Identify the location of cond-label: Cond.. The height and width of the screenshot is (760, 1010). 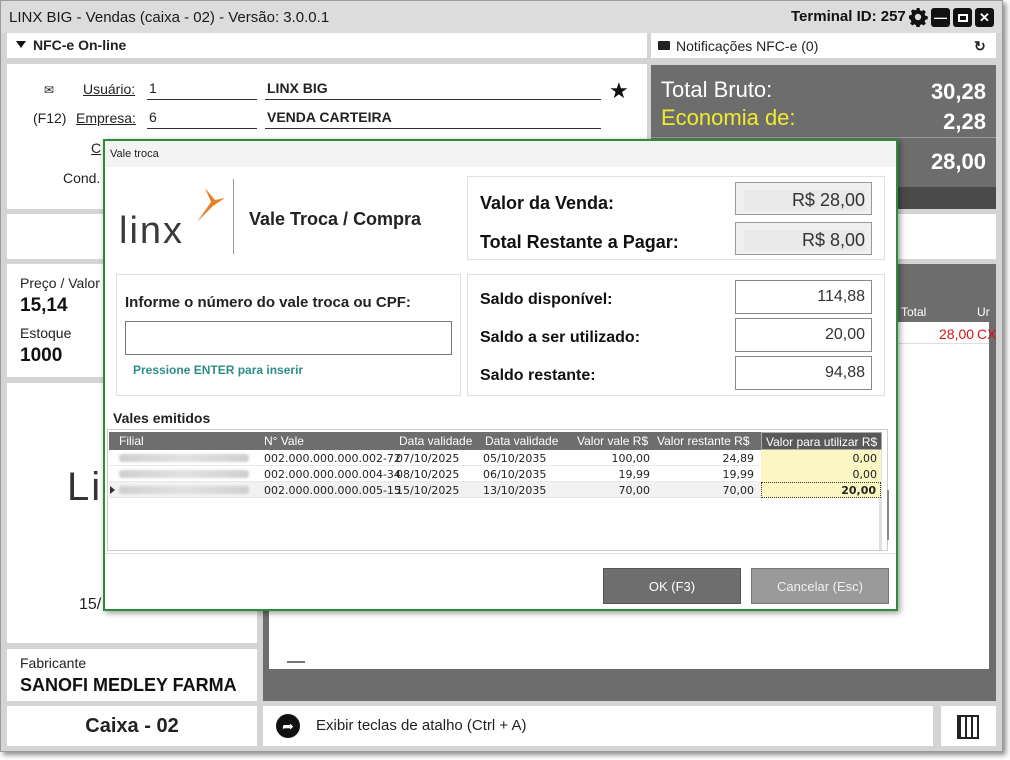
(82, 178).